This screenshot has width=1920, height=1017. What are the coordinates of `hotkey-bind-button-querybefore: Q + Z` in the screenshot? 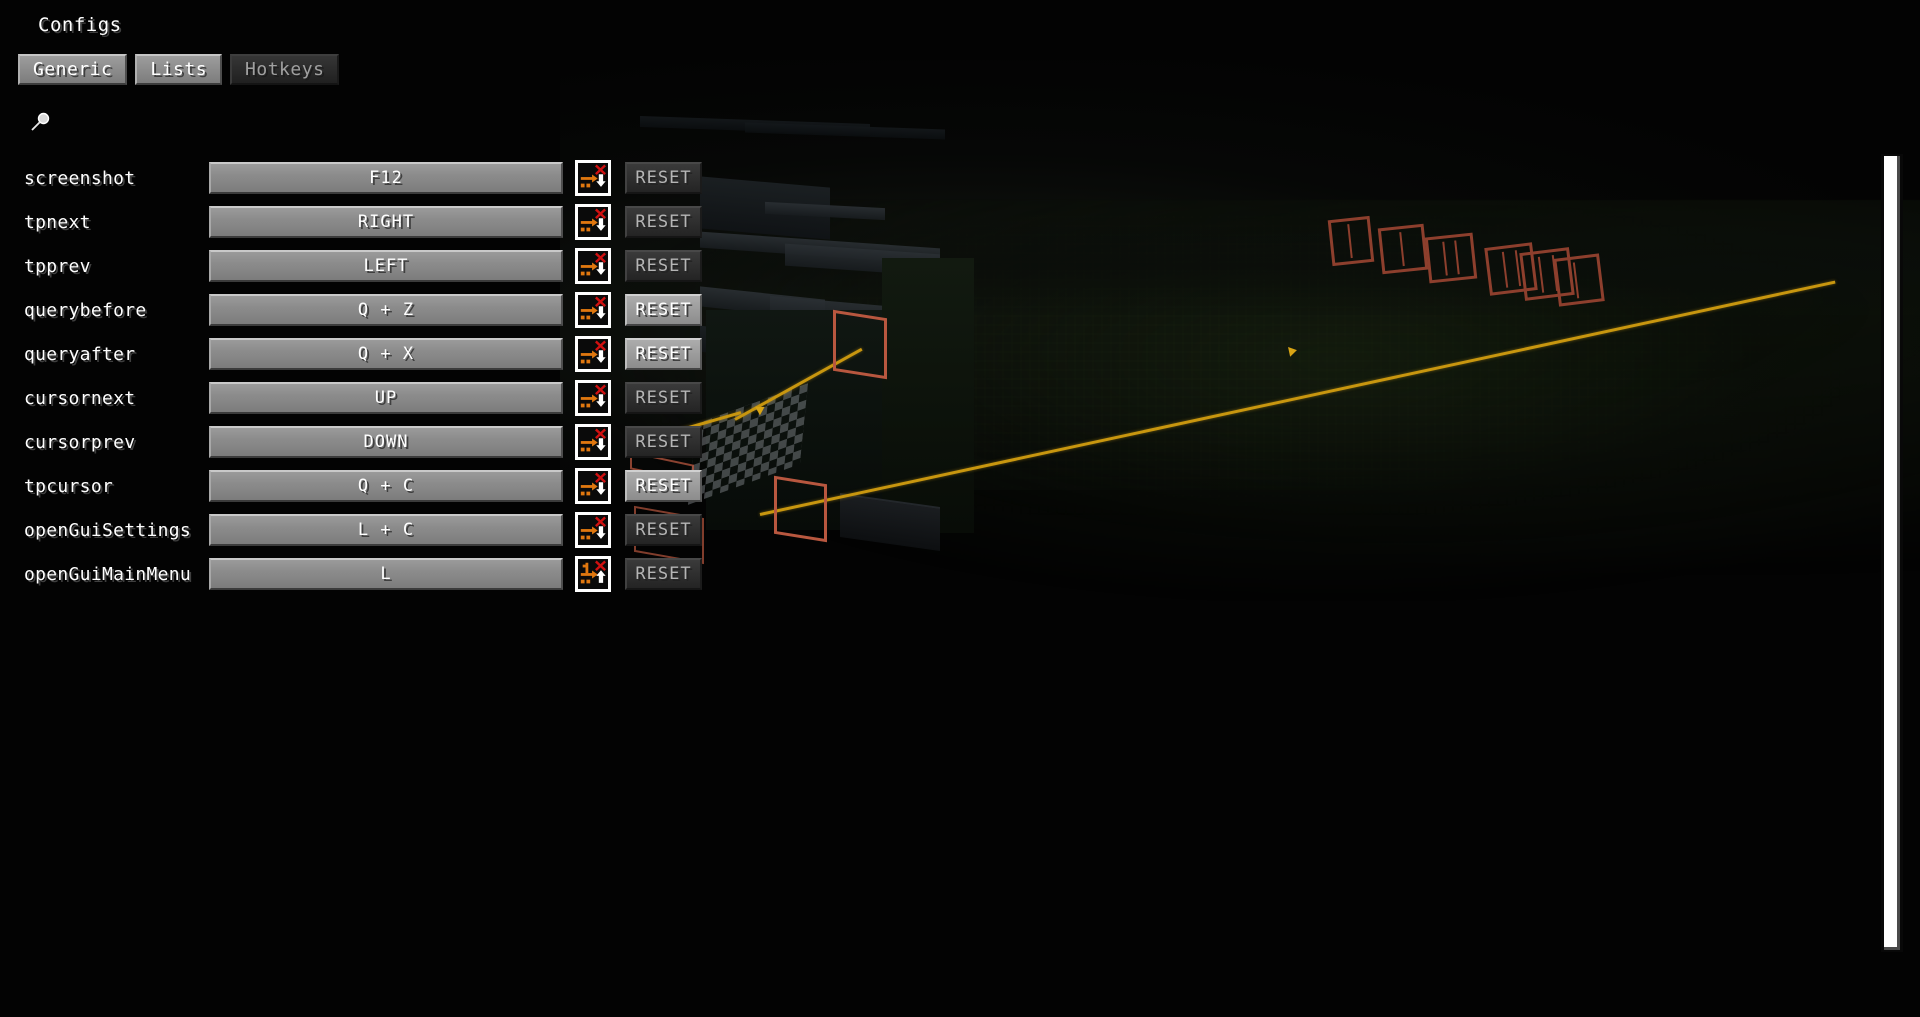 It's located at (386, 310).